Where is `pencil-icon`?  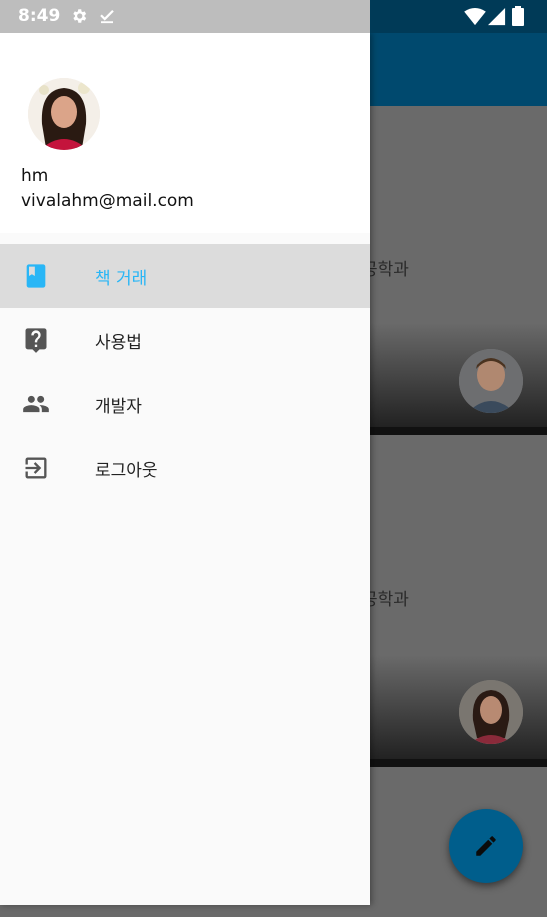
pencil-icon is located at coordinates (486, 846).